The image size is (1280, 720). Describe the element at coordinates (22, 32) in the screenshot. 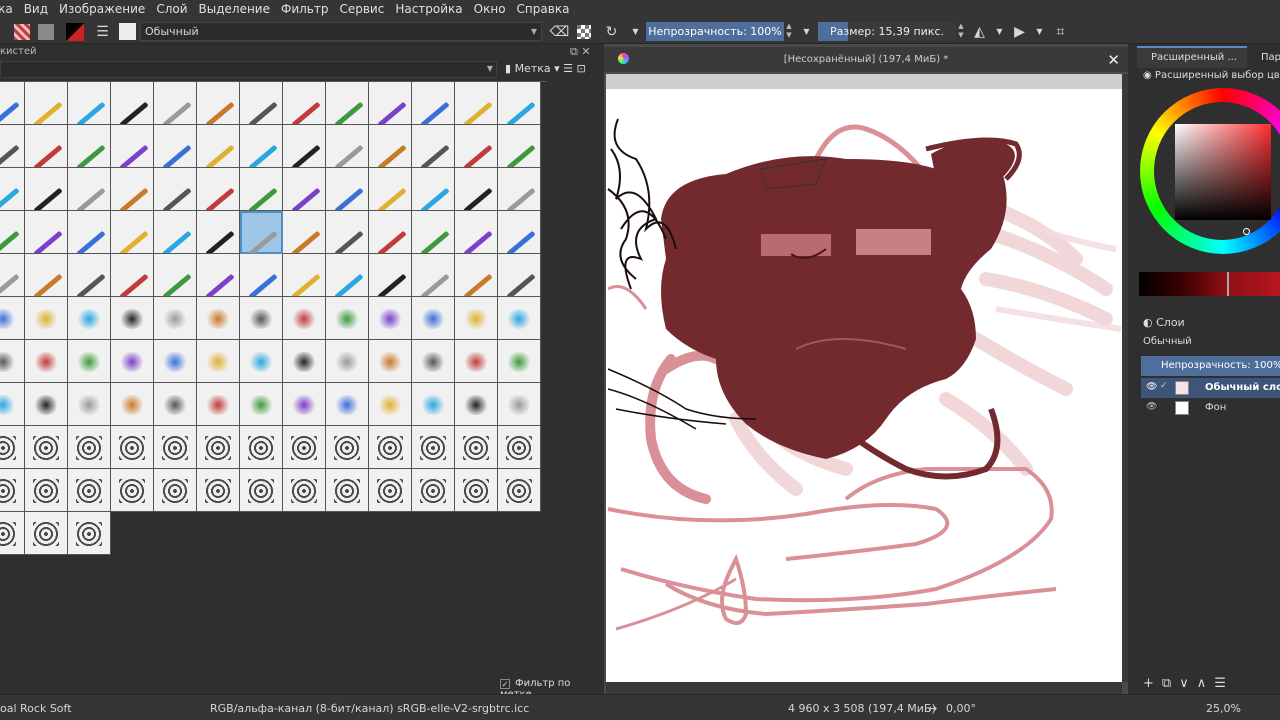

I see `gradient-swatch` at that location.